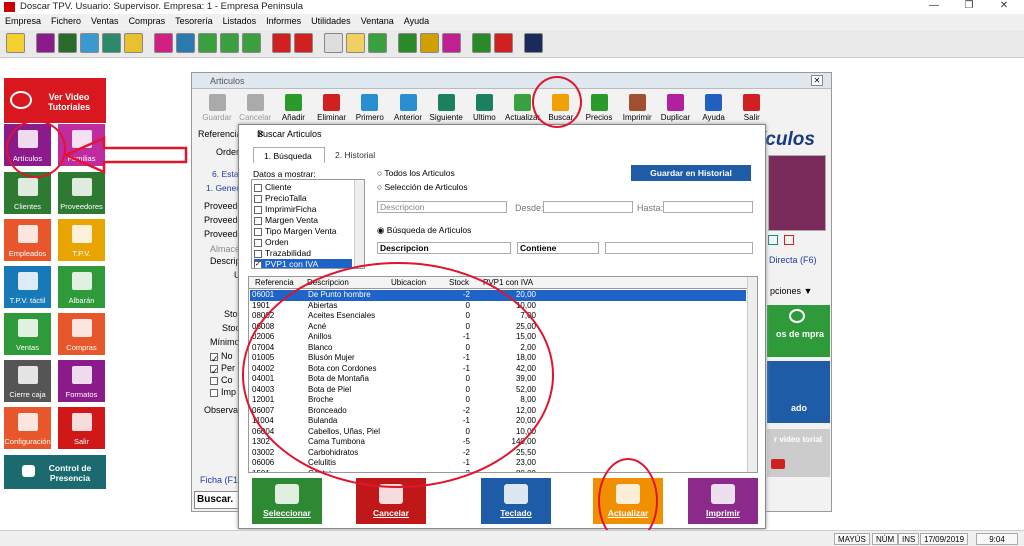  Describe the element at coordinates (27, 287) in the screenshot. I see `sidebar-item-t-p-v-tactil: T.P.V. táctil` at that location.